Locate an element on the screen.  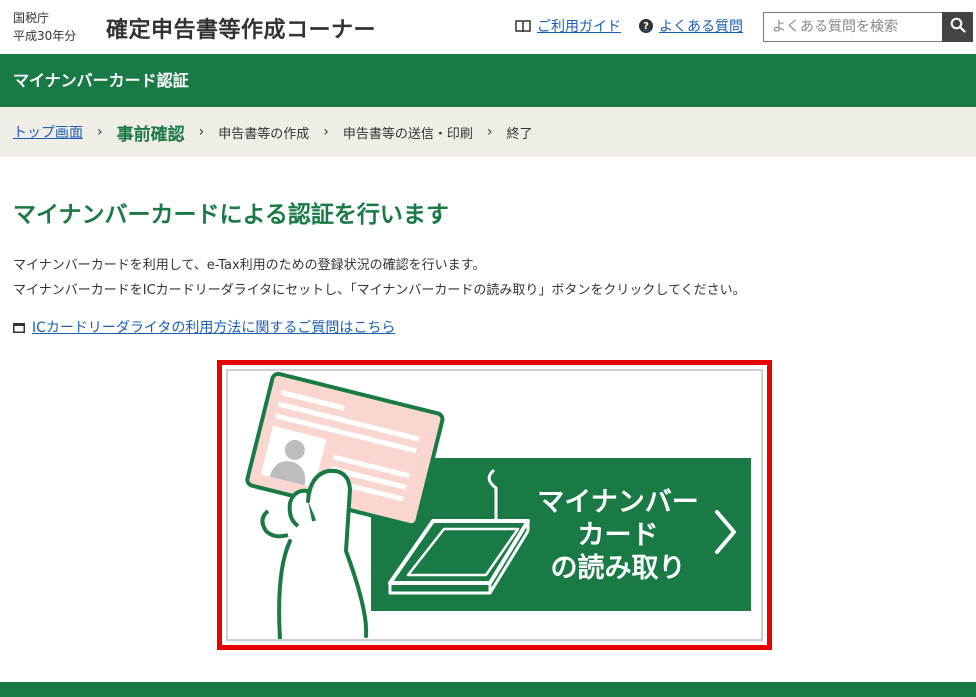
site-header: 国税庁 平成30年分 確定申告書等作成コーナー ご利用ガイド ? よくある質問 is located at coordinates (488, 27).